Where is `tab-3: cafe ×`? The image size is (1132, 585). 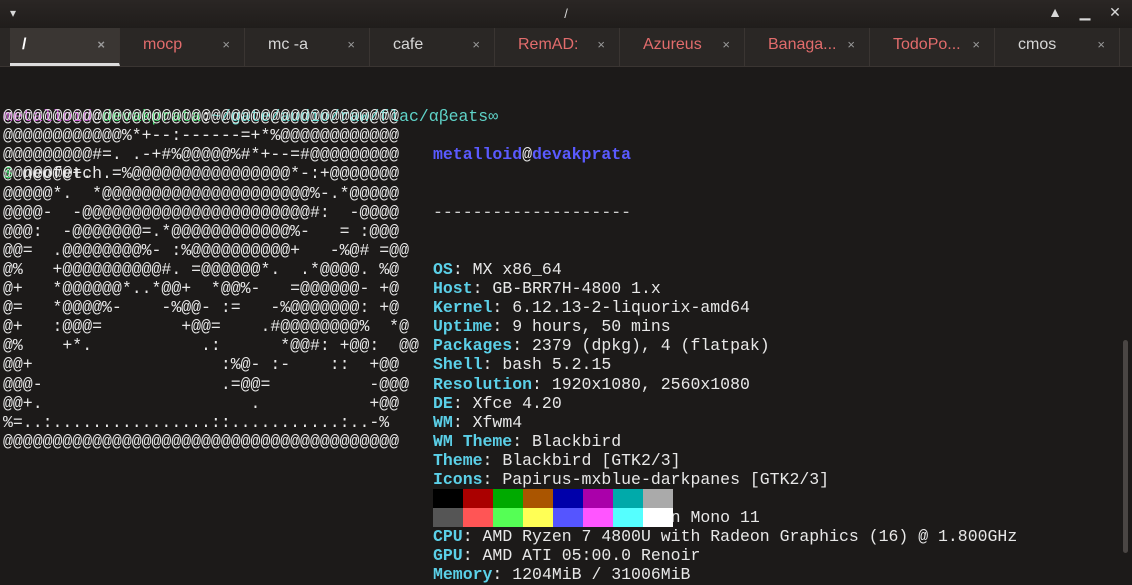 tab-3: cafe × is located at coordinates (432, 47).